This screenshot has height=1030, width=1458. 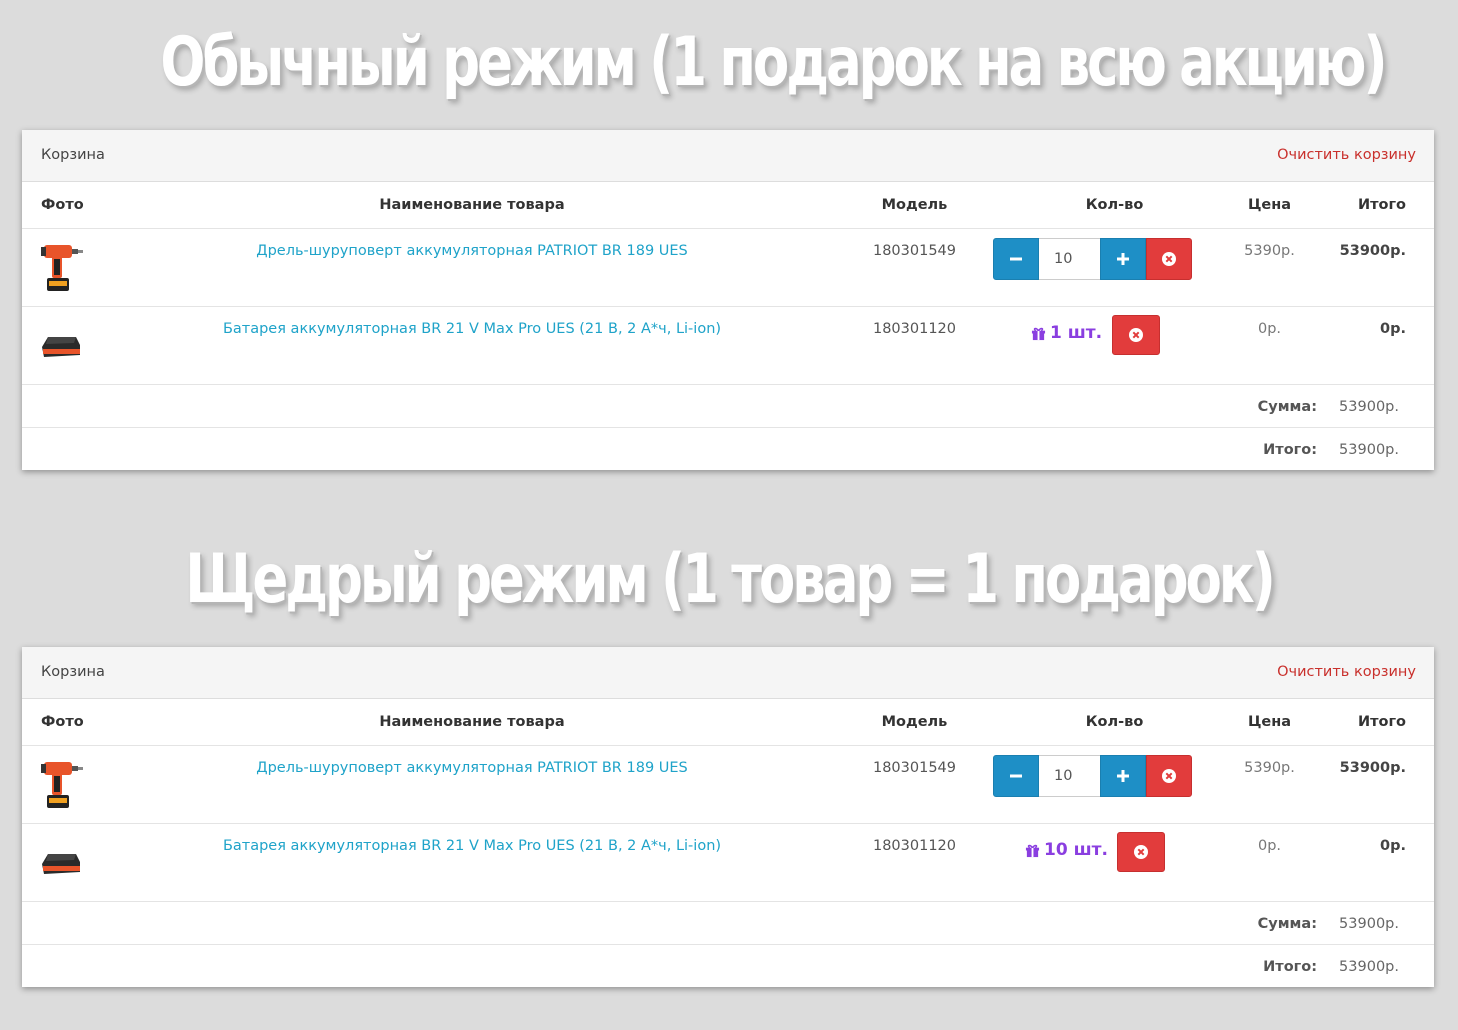 I want to click on heading-normal-mode: Обычный режим (1 подарок на всю акцию), so click(x=773, y=62).